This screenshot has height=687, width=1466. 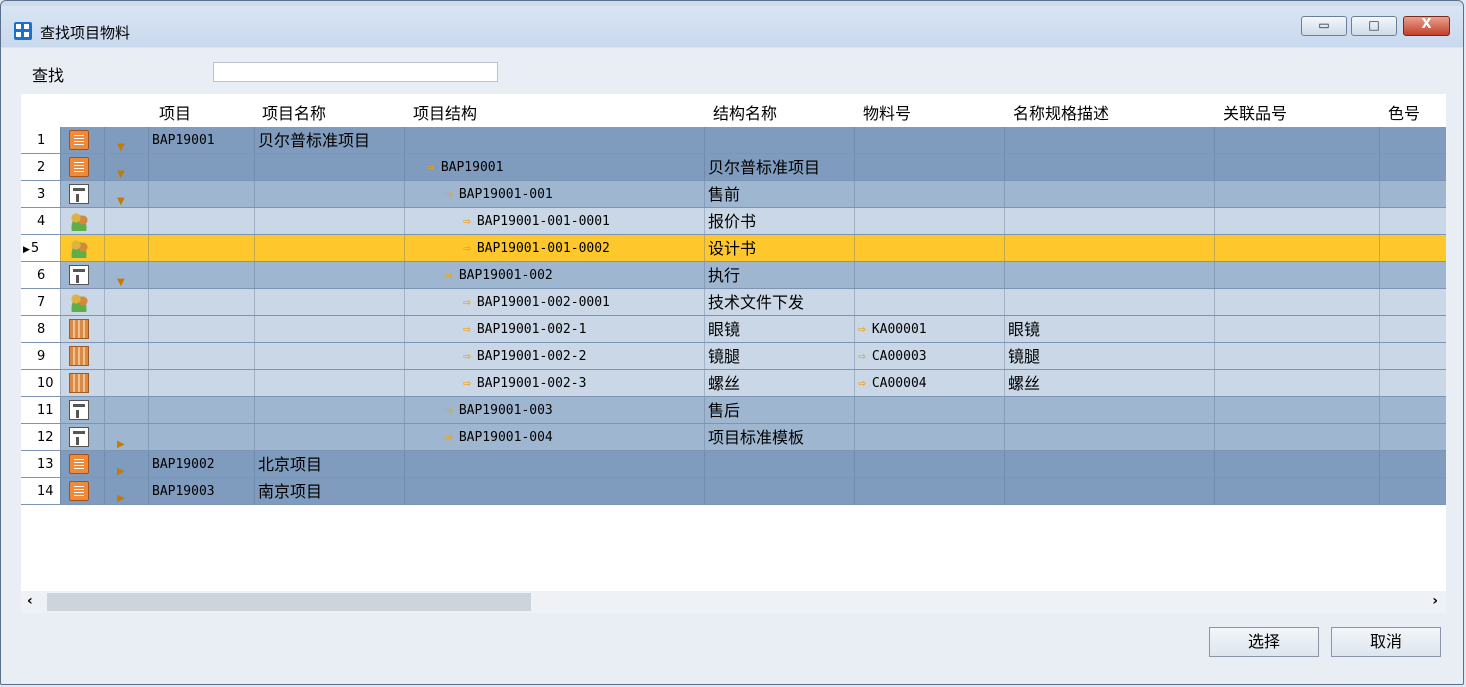 I want to click on maximize-button: □, so click(x=1374, y=26).